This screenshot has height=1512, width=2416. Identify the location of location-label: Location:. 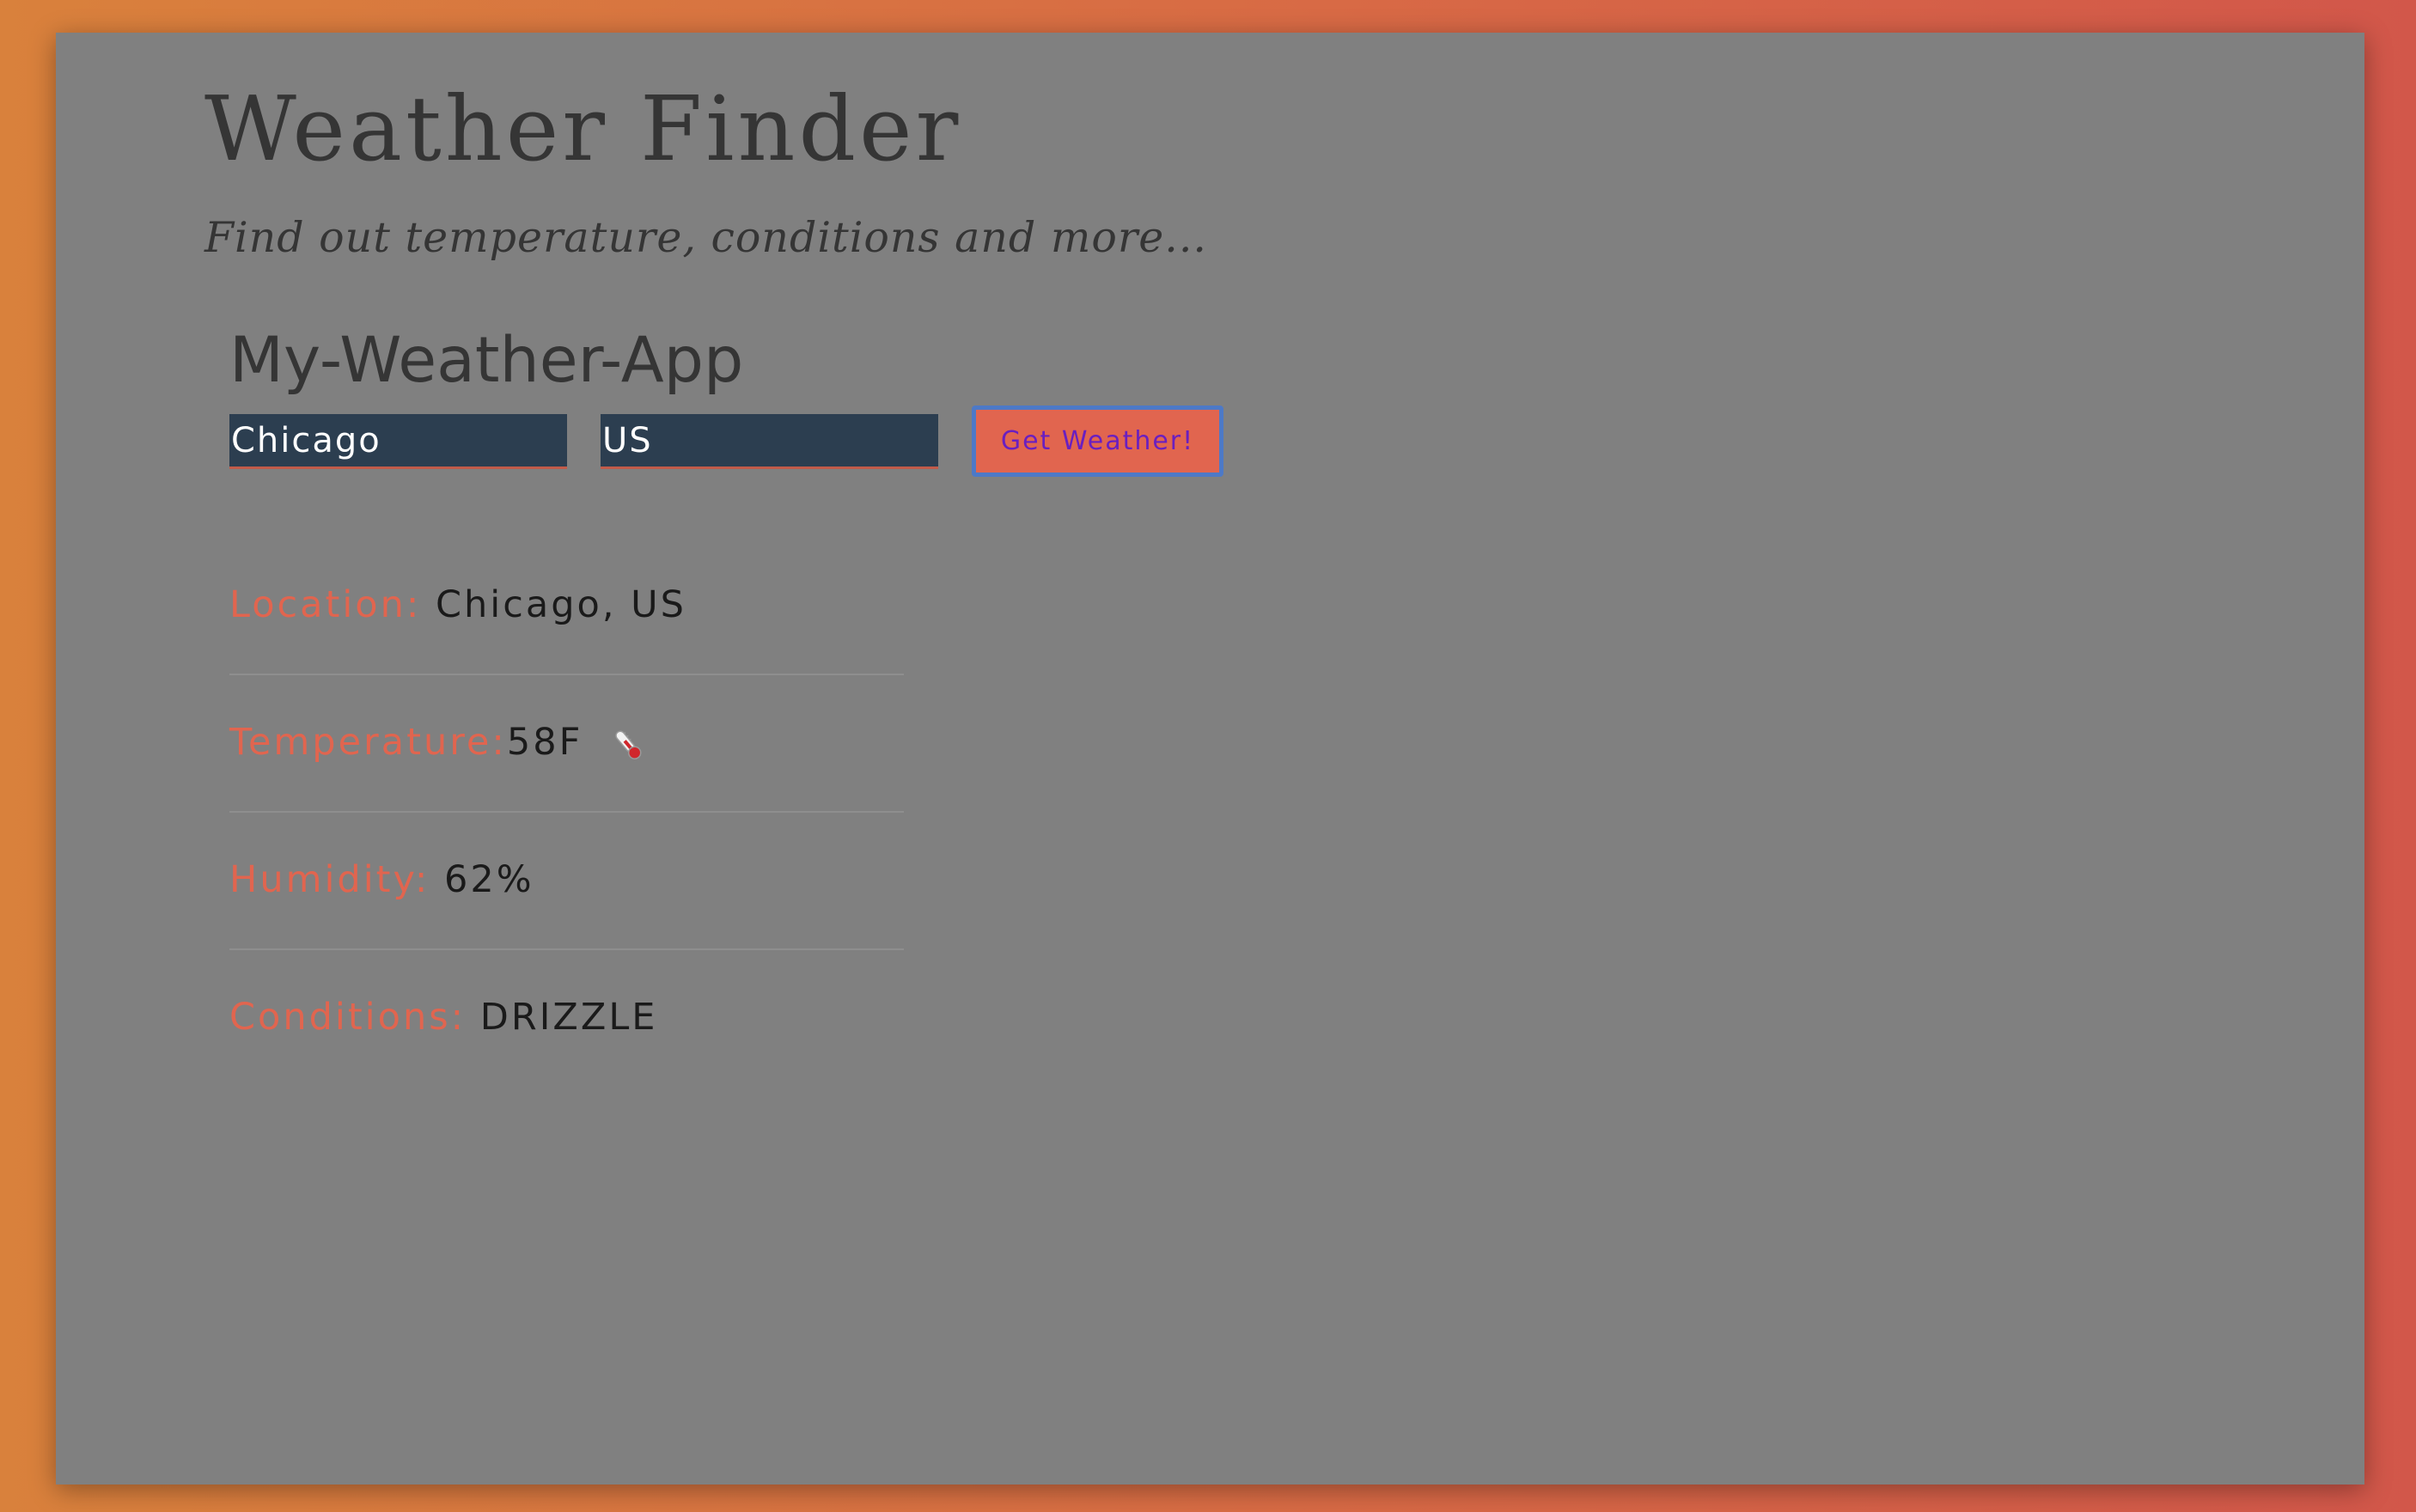
(325, 604).